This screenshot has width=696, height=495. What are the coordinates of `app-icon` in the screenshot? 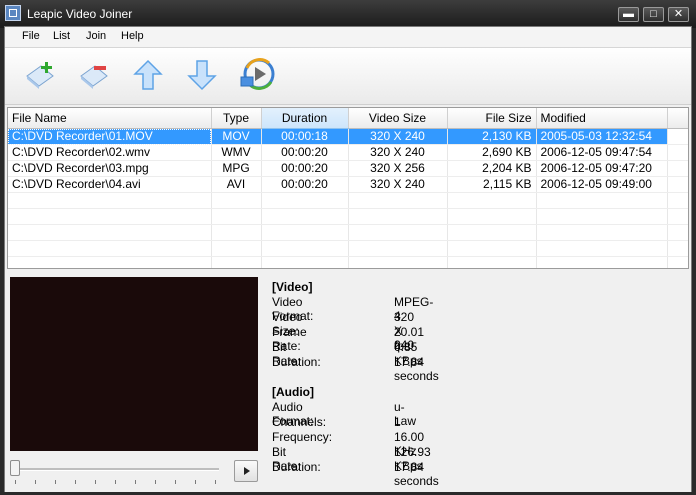 It's located at (13, 13).